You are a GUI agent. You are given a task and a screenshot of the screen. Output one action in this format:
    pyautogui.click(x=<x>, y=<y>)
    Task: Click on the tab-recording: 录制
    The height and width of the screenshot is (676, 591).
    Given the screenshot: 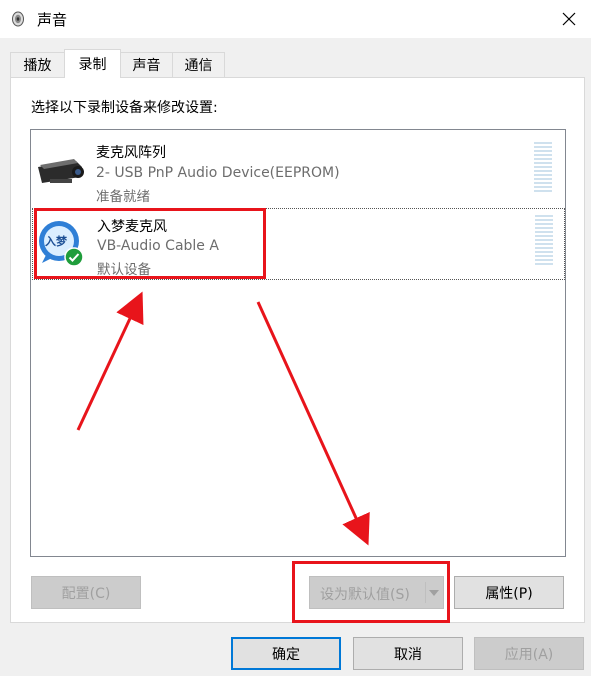 What is the action you would take?
    pyautogui.click(x=92, y=63)
    